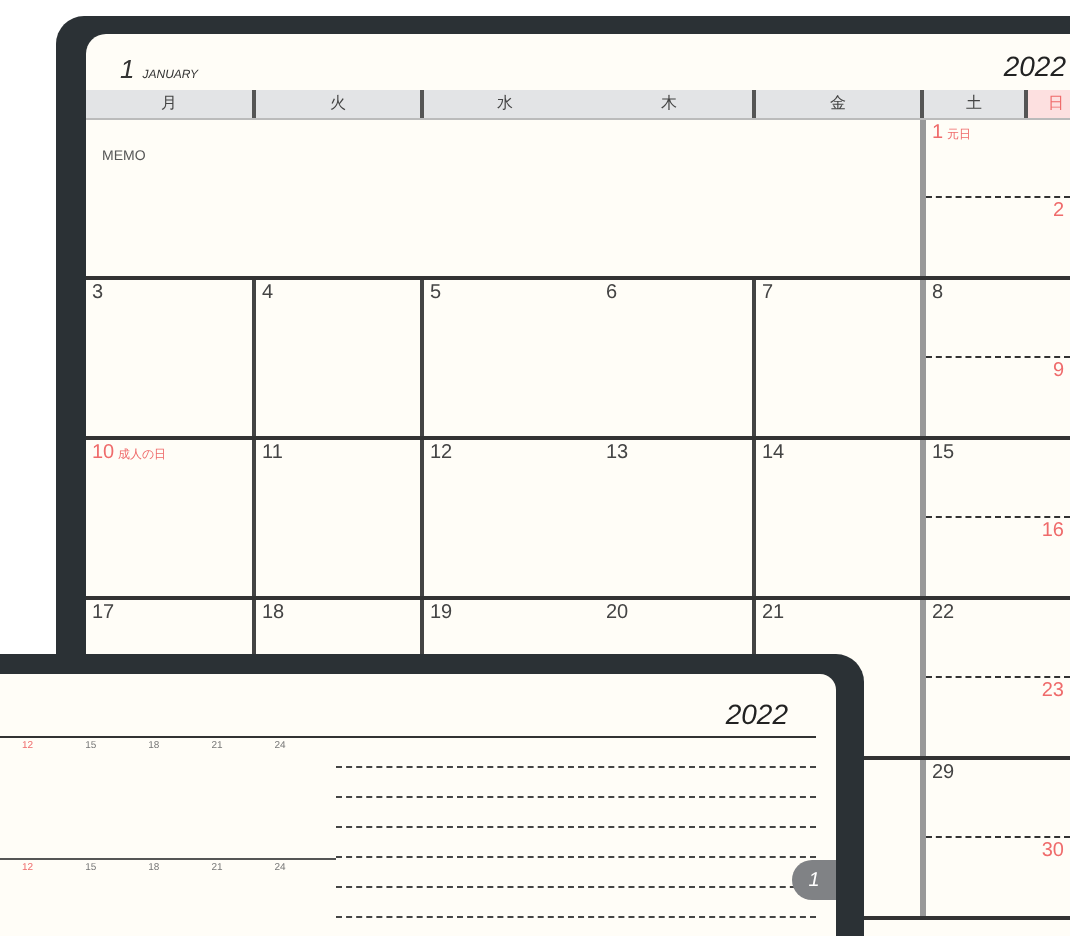 Image resolution: width=1070 pixels, height=936 pixels. I want to click on day-number: 6, so click(612, 294).